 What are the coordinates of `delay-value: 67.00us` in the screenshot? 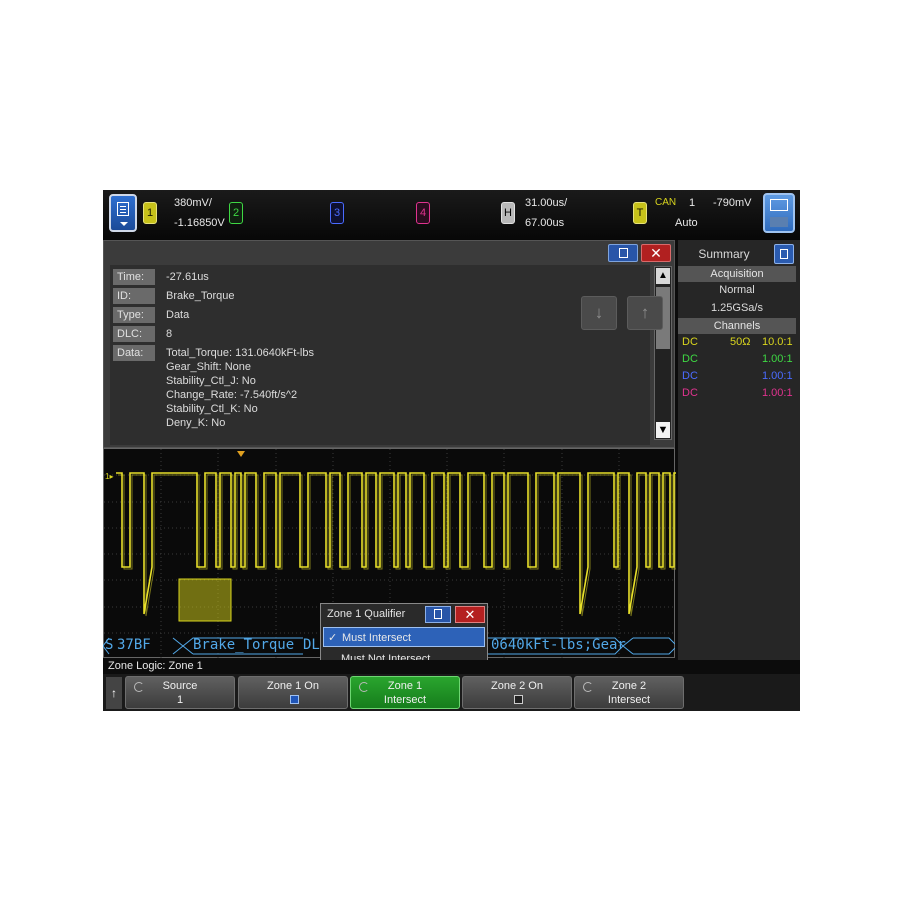 It's located at (545, 223).